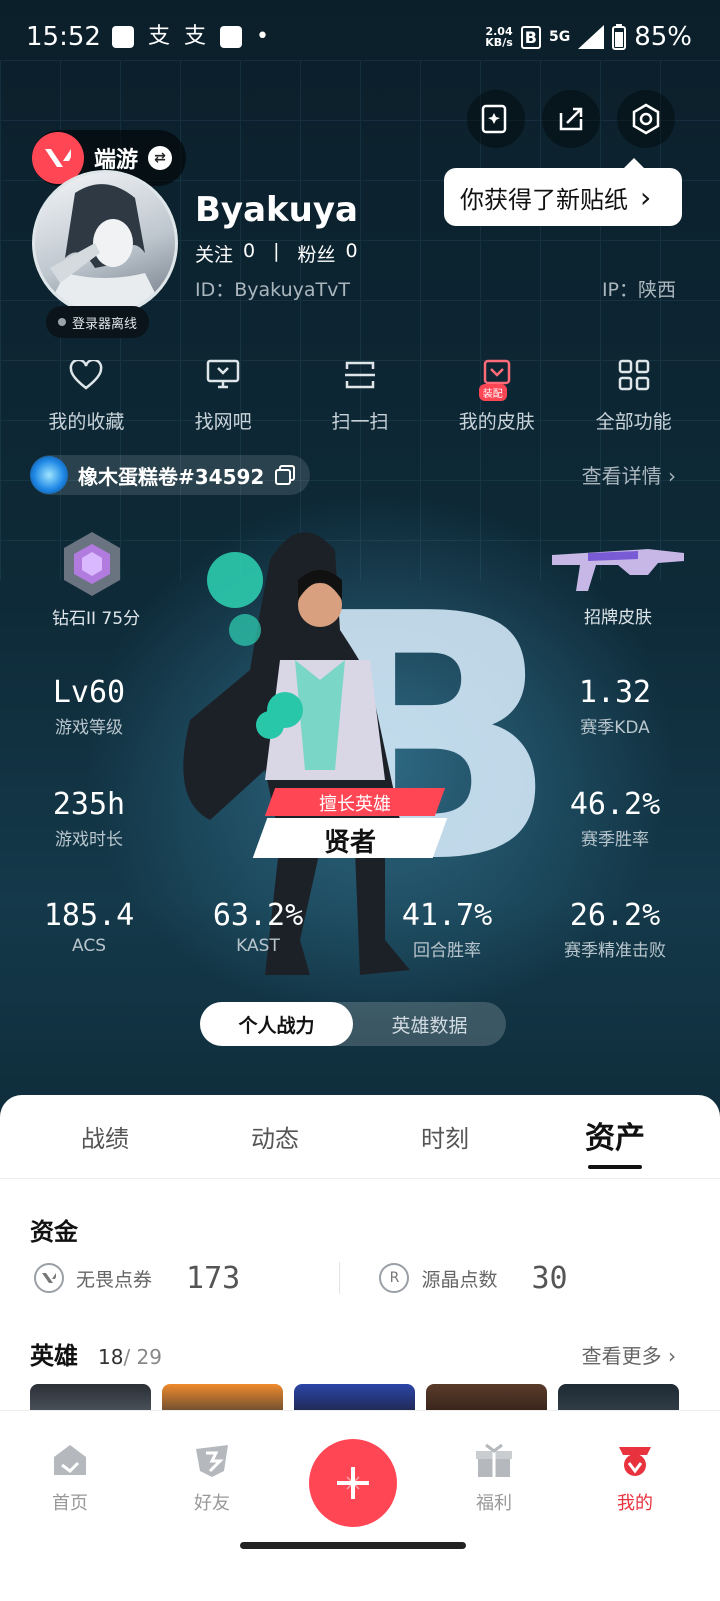  I want to click on share-icon, so click(571, 119).